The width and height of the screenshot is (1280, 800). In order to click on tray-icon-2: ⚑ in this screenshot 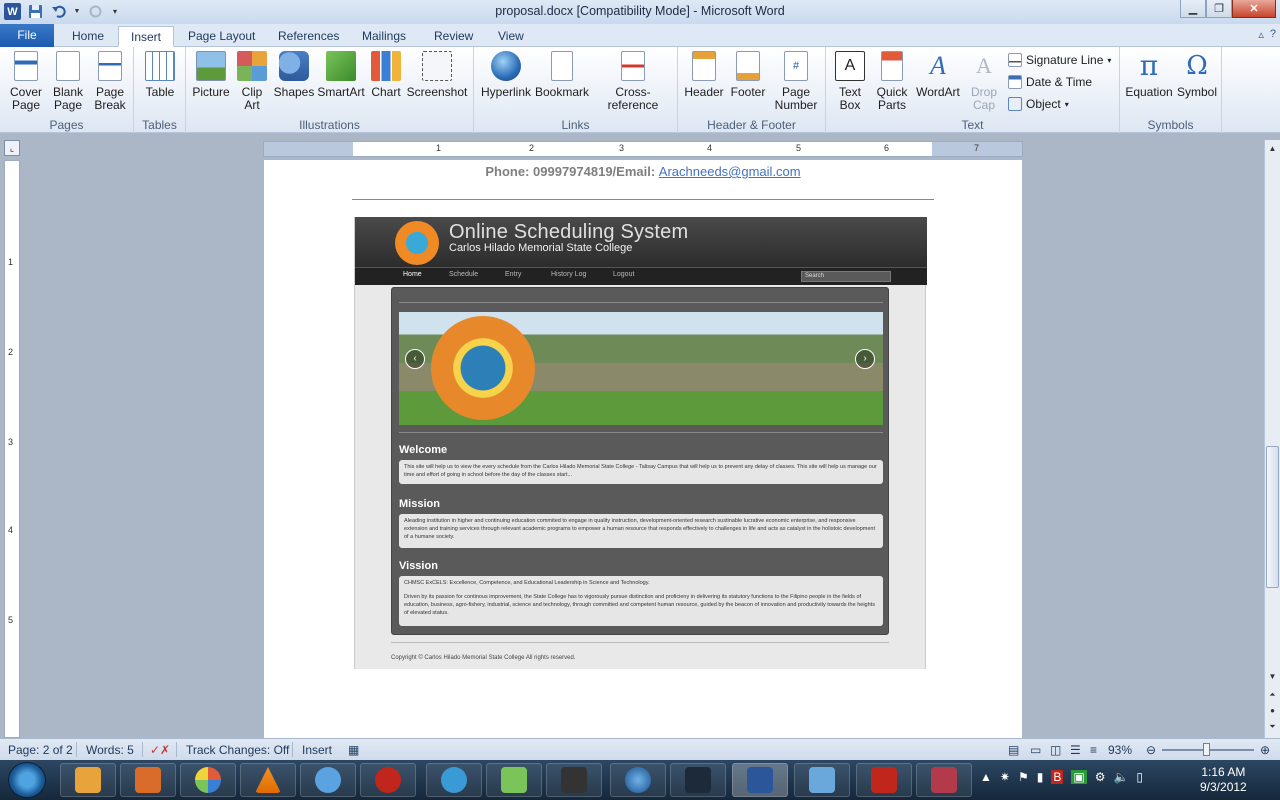, I will do `click(1023, 777)`.